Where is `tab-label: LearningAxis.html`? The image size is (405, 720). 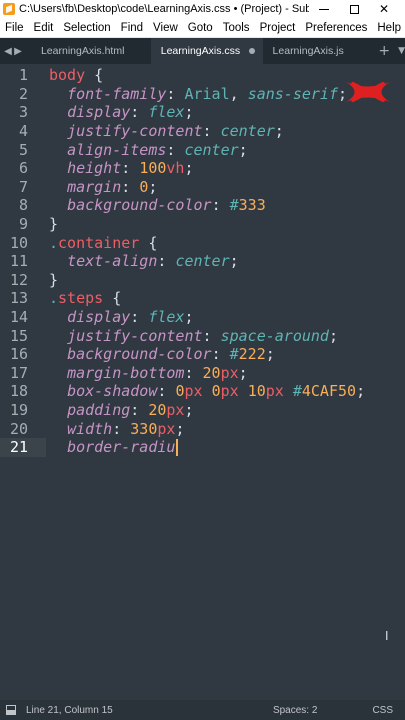 tab-label: LearningAxis.html is located at coordinates (82, 51).